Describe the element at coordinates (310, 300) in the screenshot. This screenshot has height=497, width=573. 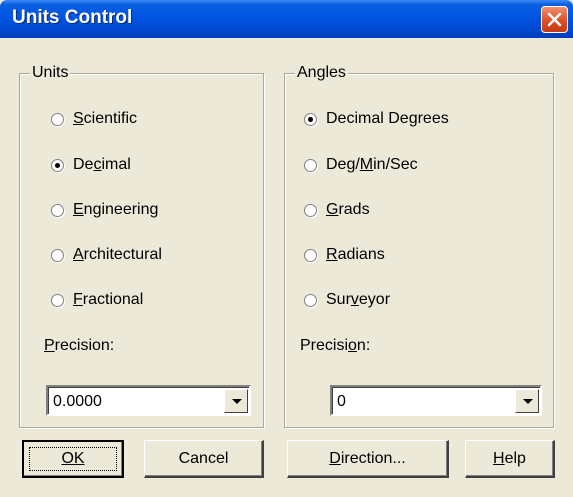
I see `radio-surveyor-indicator` at that location.